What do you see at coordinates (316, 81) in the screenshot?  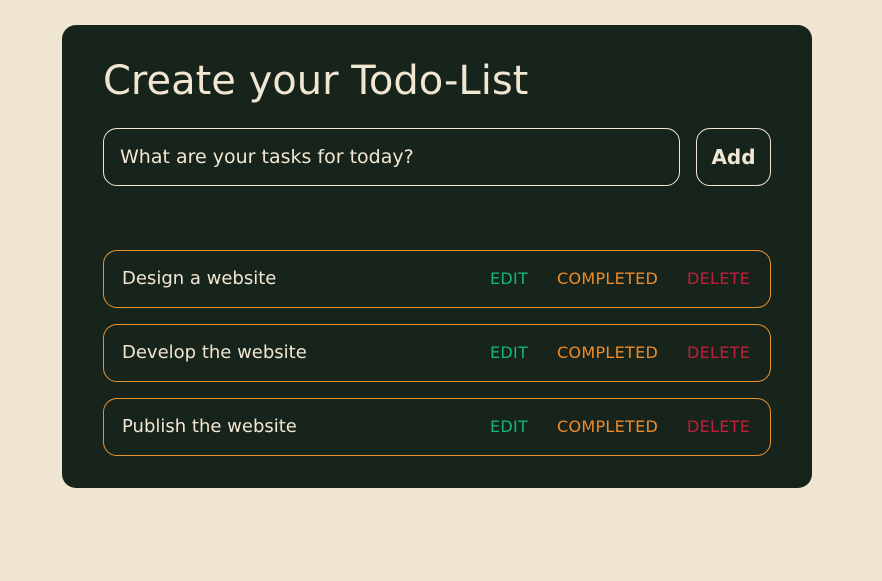 I see `page-title: Create your Todo-List` at bounding box center [316, 81].